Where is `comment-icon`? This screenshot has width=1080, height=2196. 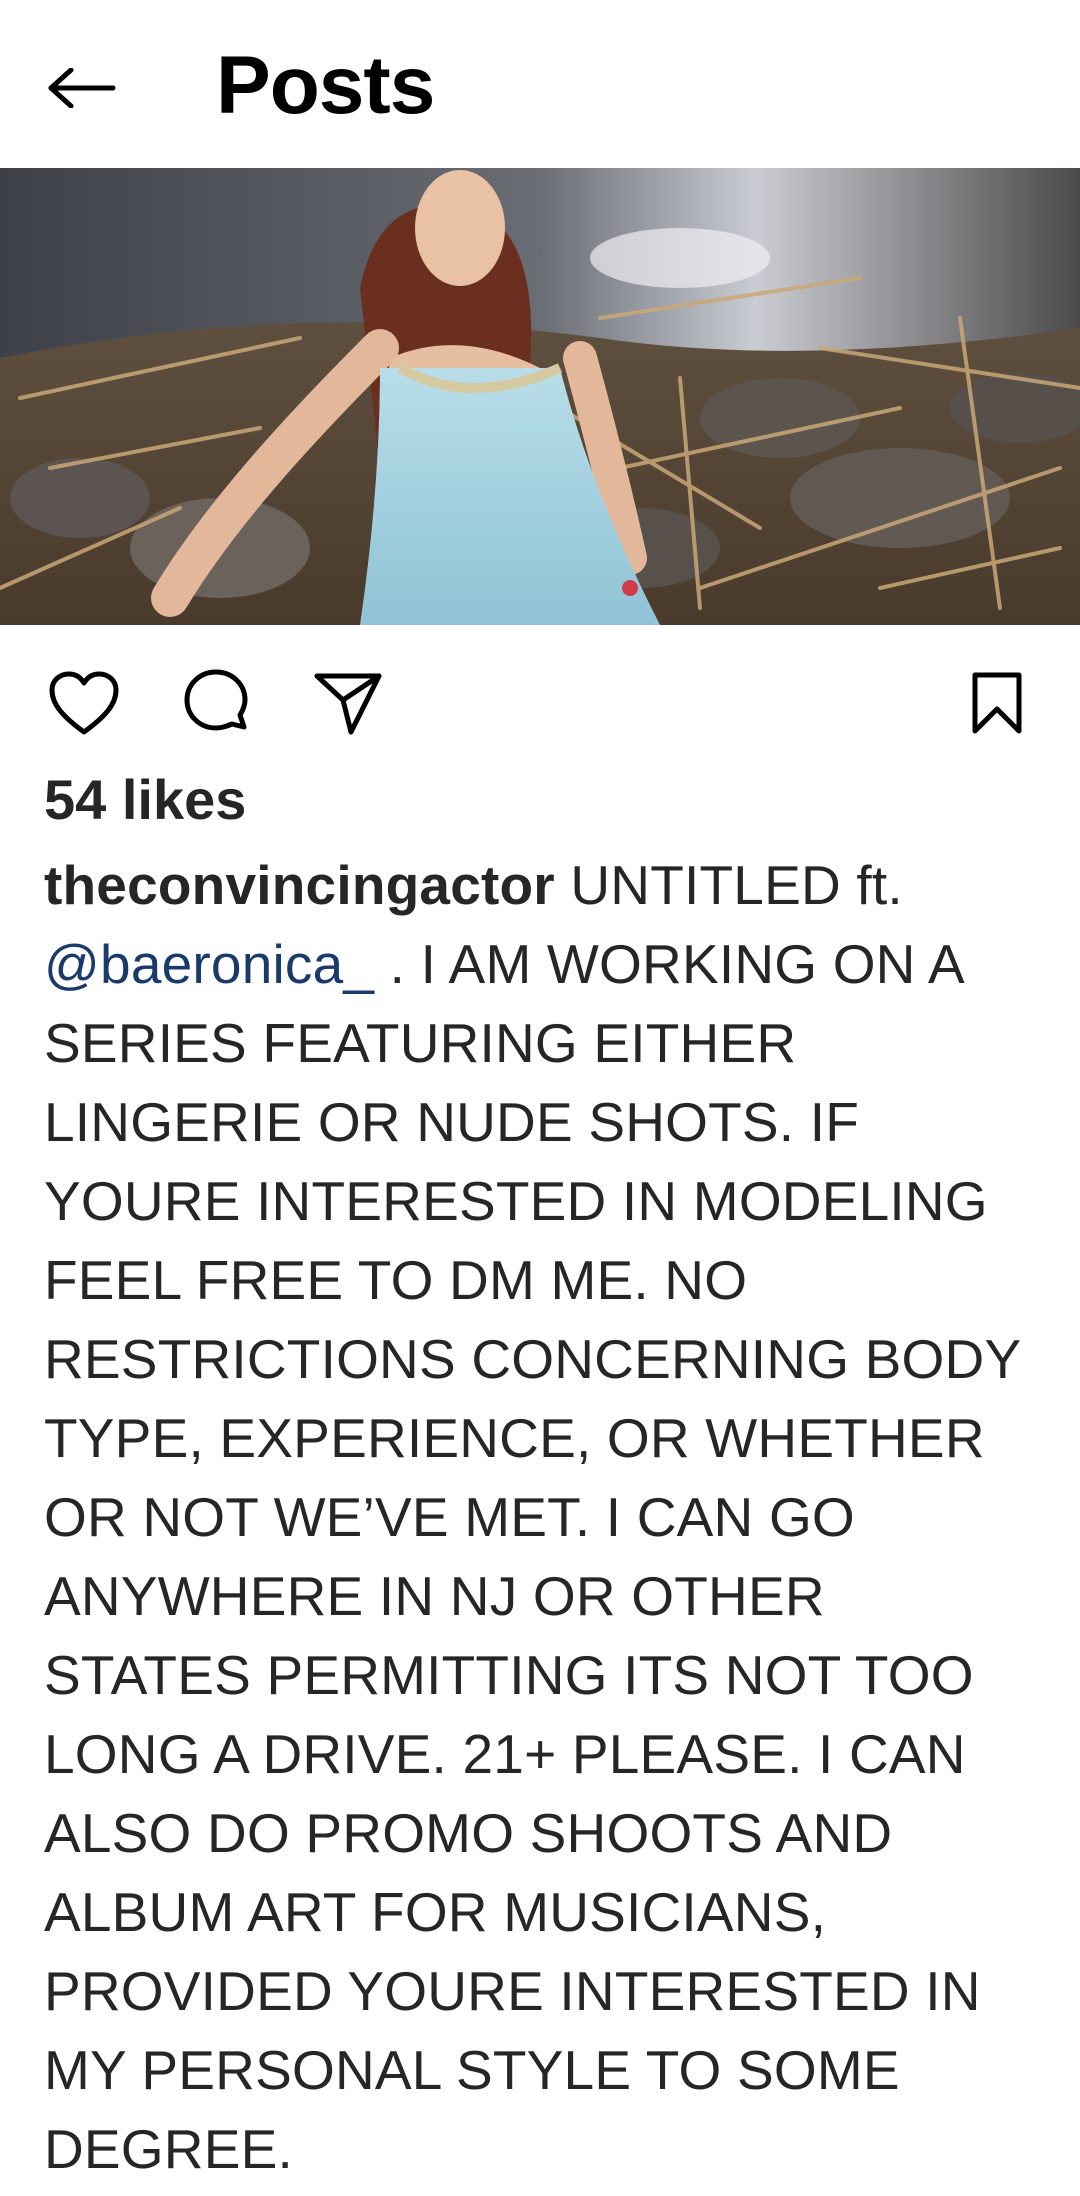
comment-icon is located at coordinates (216, 700).